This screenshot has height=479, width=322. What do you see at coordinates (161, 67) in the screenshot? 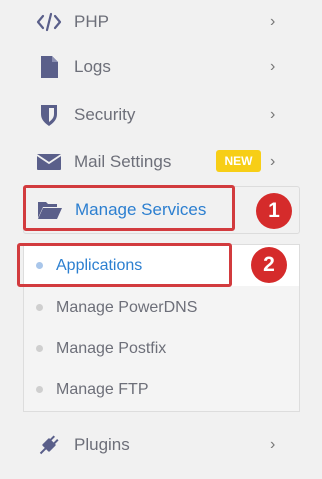
I see `sidebar-item-logs: Logs ›` at bounding box center [161, 67].